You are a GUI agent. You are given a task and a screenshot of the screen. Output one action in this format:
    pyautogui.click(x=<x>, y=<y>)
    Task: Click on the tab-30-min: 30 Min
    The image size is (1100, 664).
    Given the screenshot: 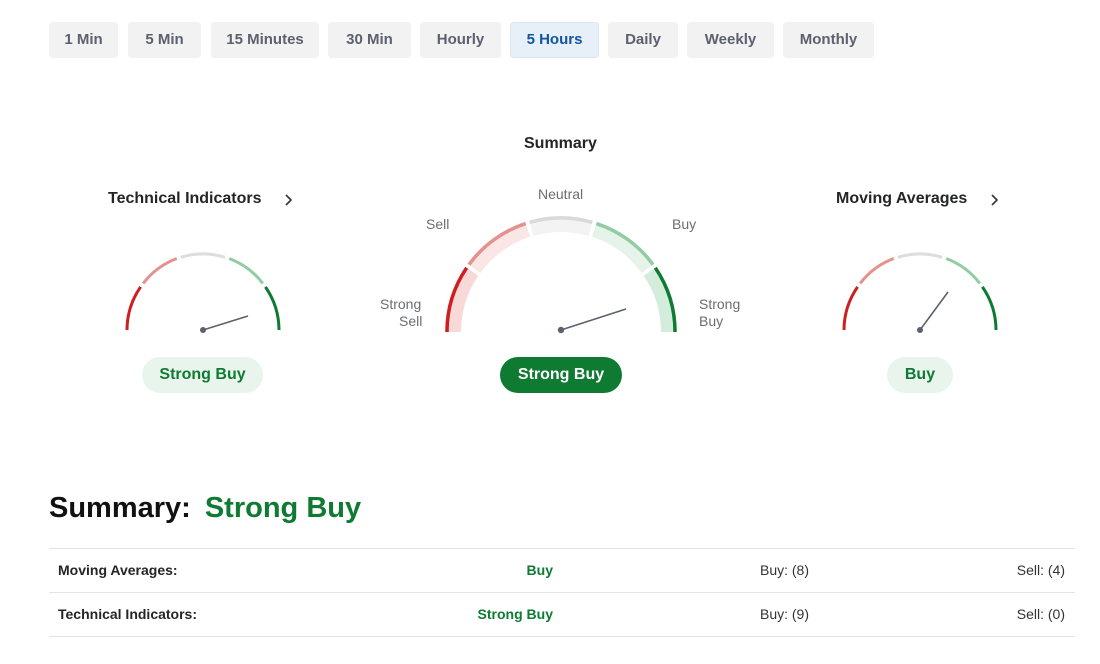 What is the action you would take?
    pyautogui.click(x=369, y=40)
    